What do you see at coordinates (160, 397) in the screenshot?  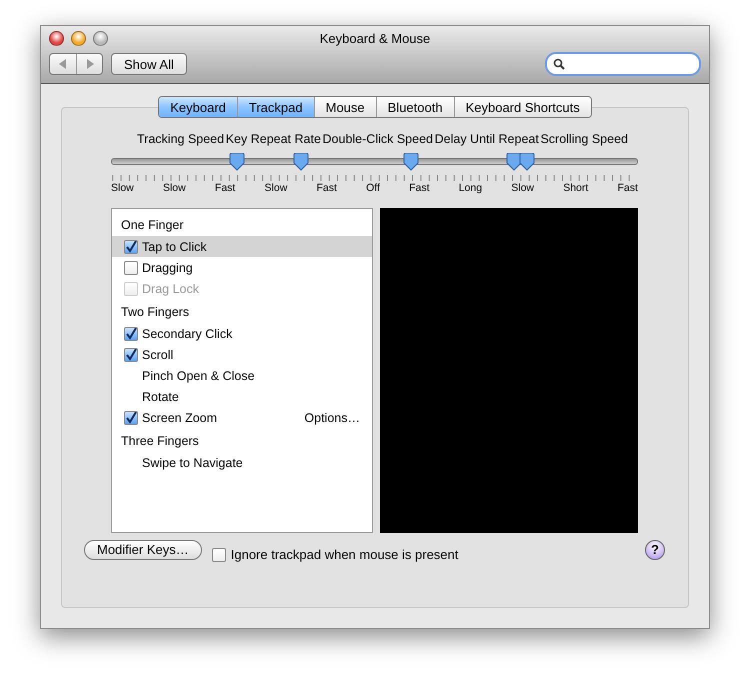 I see `gesture-label: Rotate` at bounding box center [160, 397].